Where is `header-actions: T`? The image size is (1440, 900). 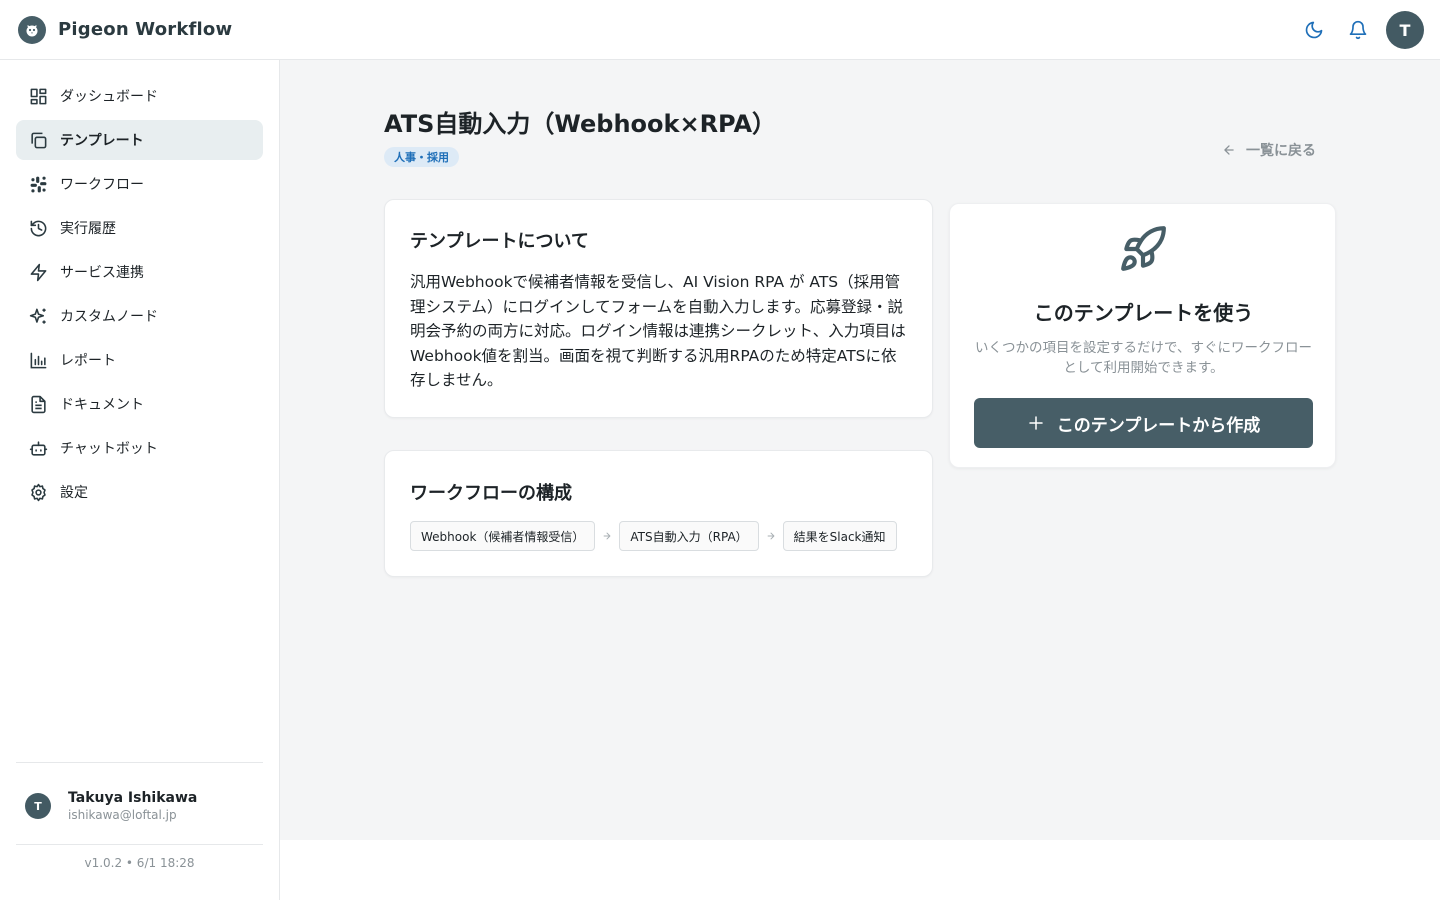 header-actions: T is located at coordinates (1363, 30).